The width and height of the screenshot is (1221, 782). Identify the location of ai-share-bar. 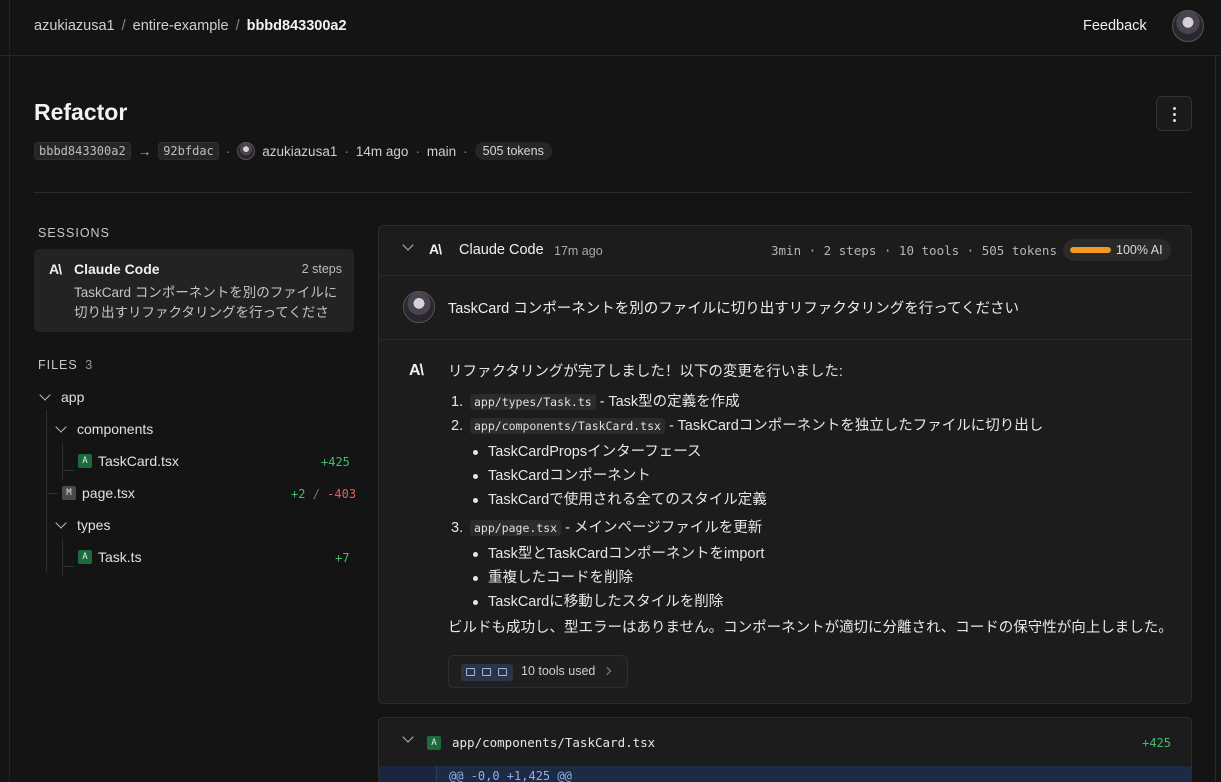
(1090, 250).